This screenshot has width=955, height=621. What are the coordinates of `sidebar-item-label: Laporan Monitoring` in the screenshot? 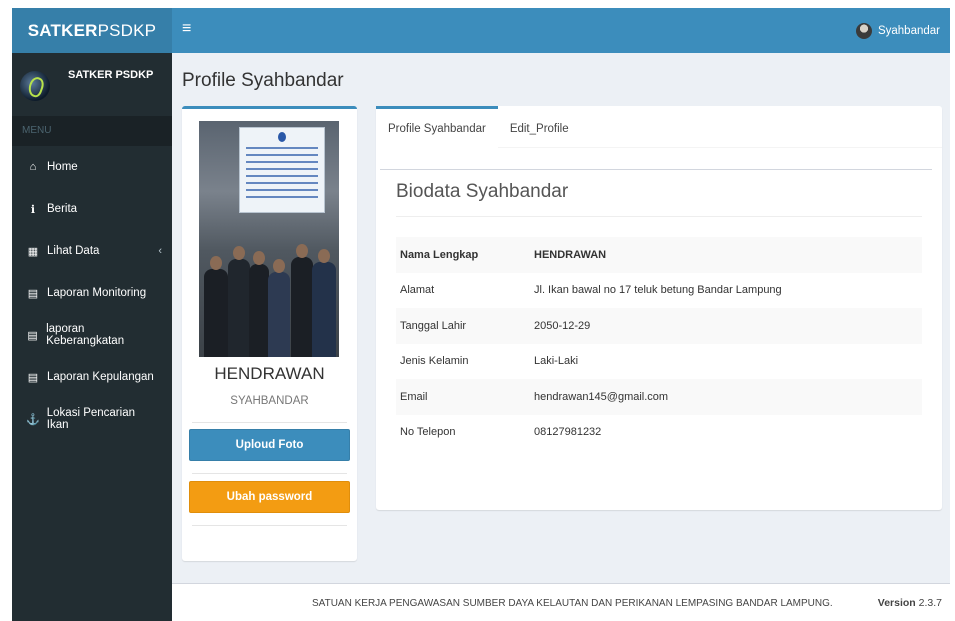 It's located at (97, 293).